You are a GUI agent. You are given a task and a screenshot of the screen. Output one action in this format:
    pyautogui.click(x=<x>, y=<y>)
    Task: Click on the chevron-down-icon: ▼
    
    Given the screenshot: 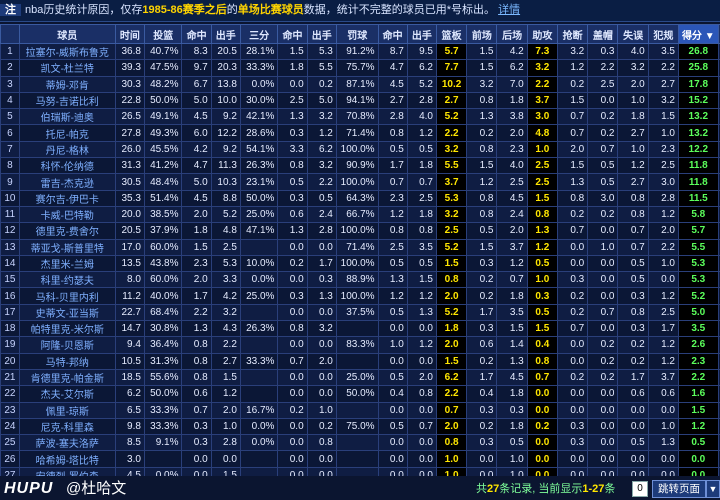 What is the action you would take?
    pyautogui.click(x=713, y=489)
    